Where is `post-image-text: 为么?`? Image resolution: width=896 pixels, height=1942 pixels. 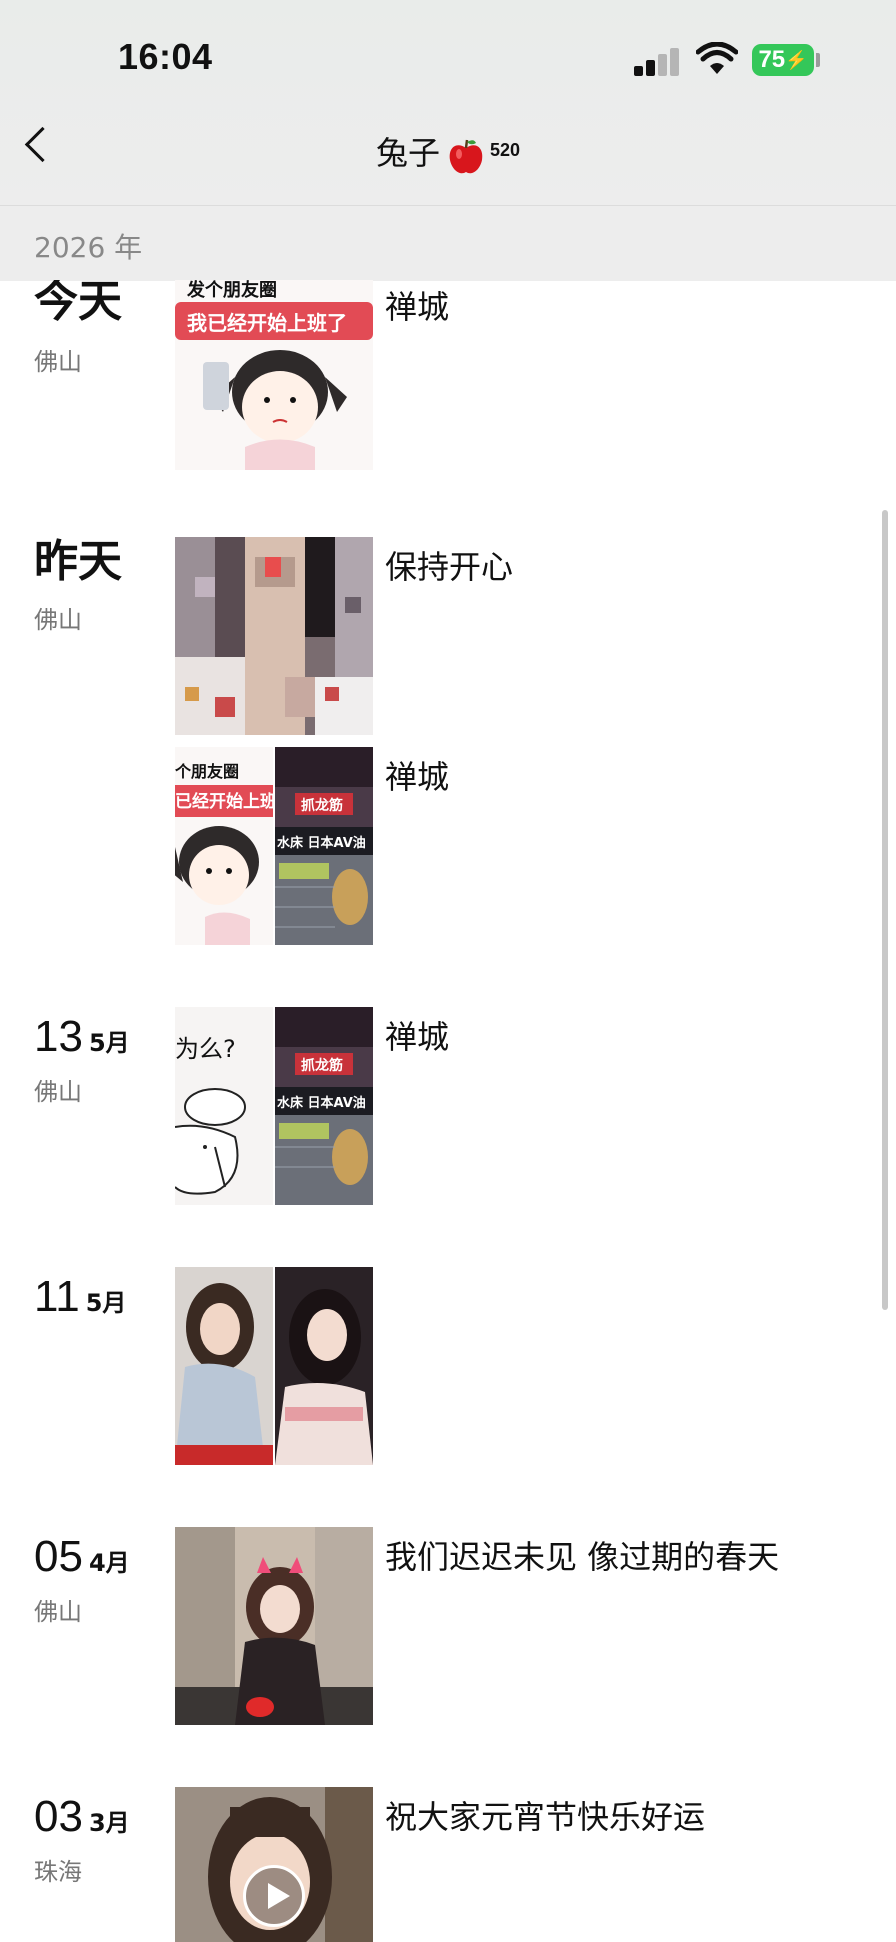 post-image-text: 为么? is located at coordinates (205, 1049).